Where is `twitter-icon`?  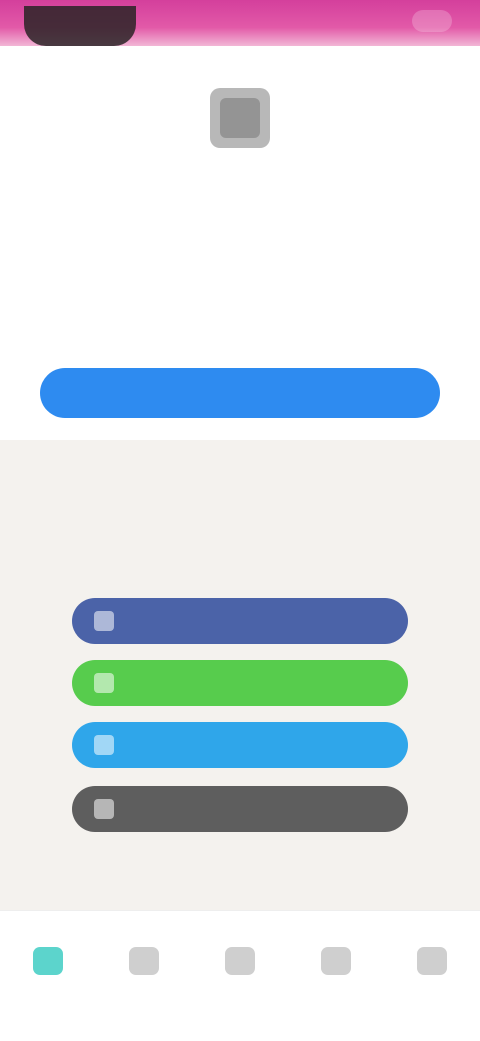 twitter-icon is located at coordinates (104, 745).